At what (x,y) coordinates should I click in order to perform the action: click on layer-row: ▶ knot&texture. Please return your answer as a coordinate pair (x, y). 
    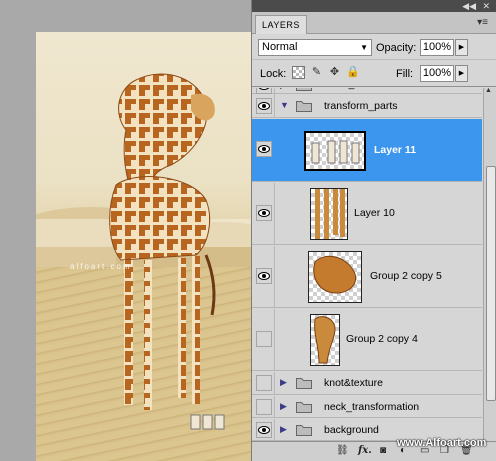
    Looking at the image, I should click on (367, 383).